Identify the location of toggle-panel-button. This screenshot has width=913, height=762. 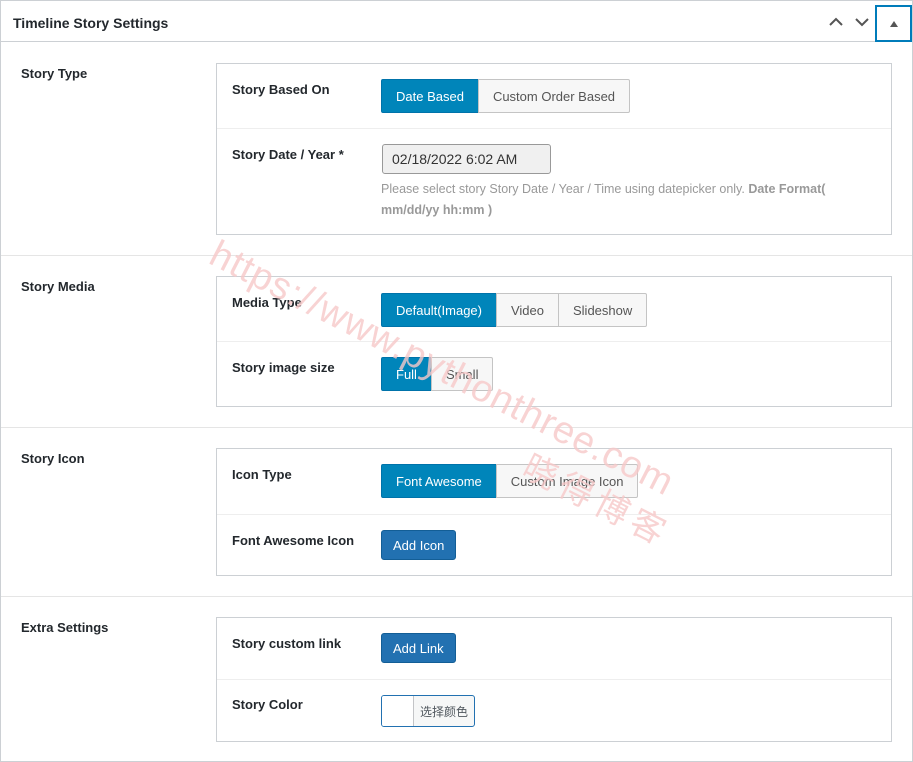
(893, 23).